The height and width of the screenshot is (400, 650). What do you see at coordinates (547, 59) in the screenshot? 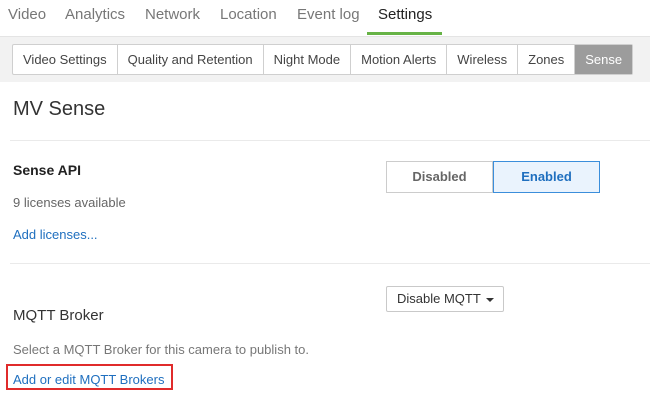
I see `subtab-zones: Zones` at bounding box center [547, 59].